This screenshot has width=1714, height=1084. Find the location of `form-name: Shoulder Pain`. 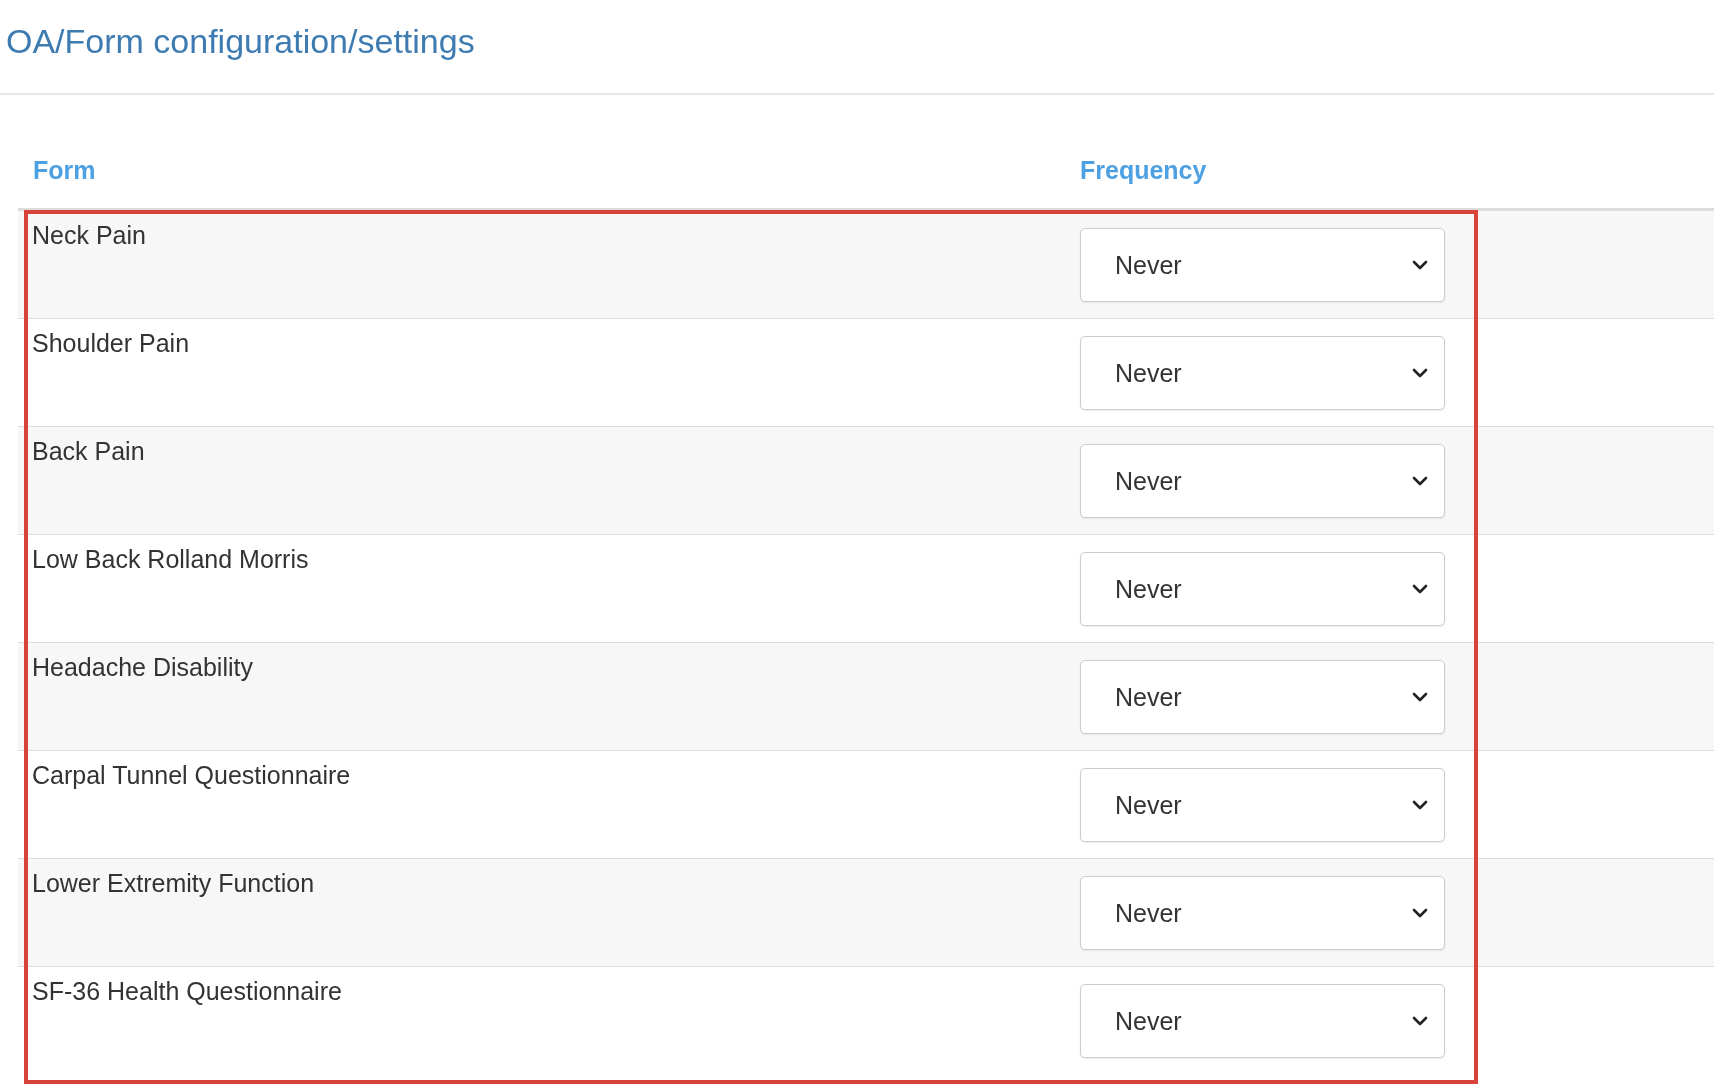

form-name: Shoulder Pain is located at coordinates (111, 343).